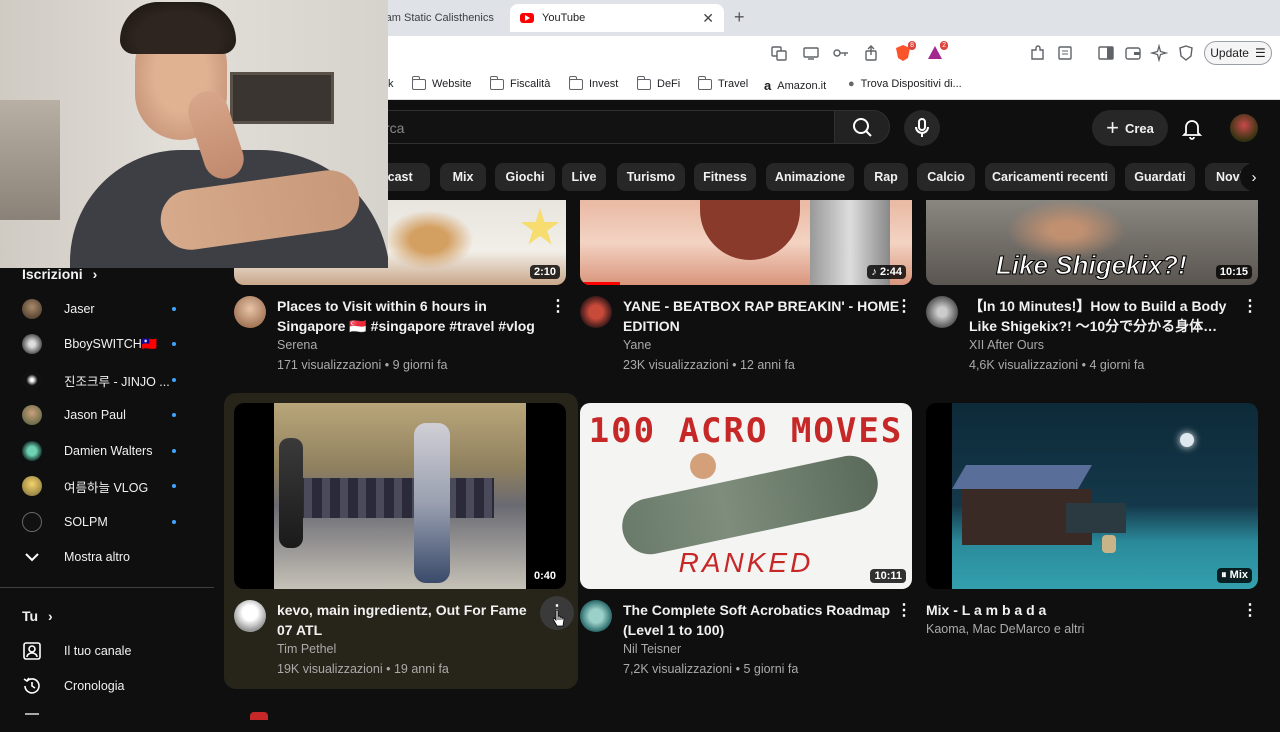 Image resolution: width=1280 pixels, height=732 pixels. I want to click on bookmark-folder-website: Website, so click(441, 82).